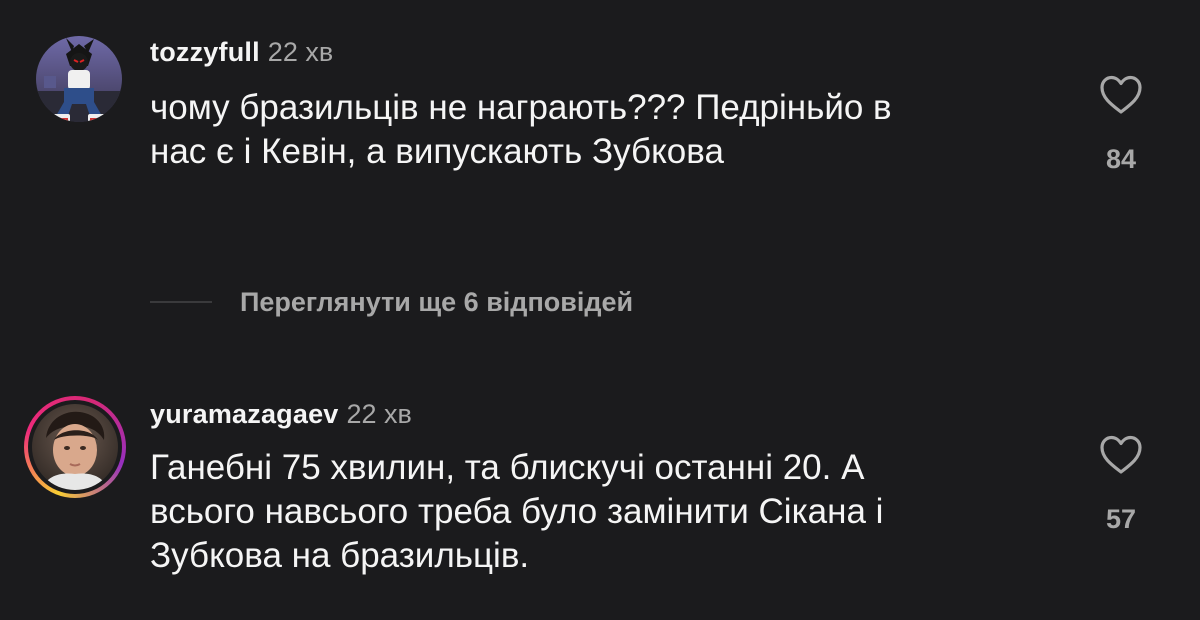 This screenshot has height=620, width=1200. What do you see at coordinates (1121, 124) in the screenshot?
I see `like-button: 84` at bounding box center [1121, 124].